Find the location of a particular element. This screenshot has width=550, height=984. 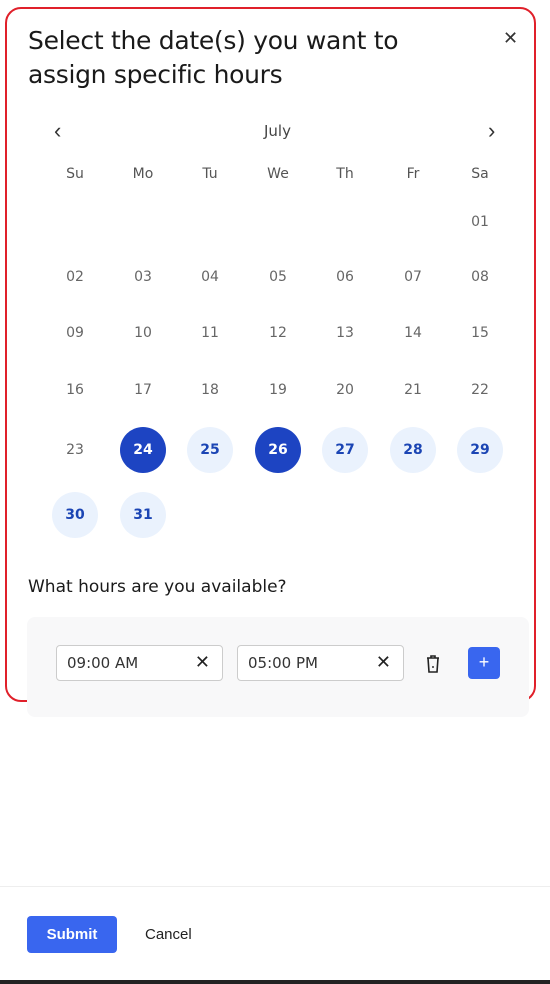

window-bottom-edge is located at coordinates (275, 982).